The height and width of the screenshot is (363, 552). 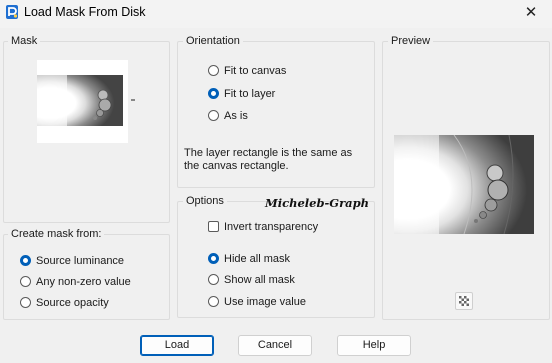 What do you see at coordinates (213, 115) in the screenshot?
I see `as-is-radio` at bounding box center [213, 115].